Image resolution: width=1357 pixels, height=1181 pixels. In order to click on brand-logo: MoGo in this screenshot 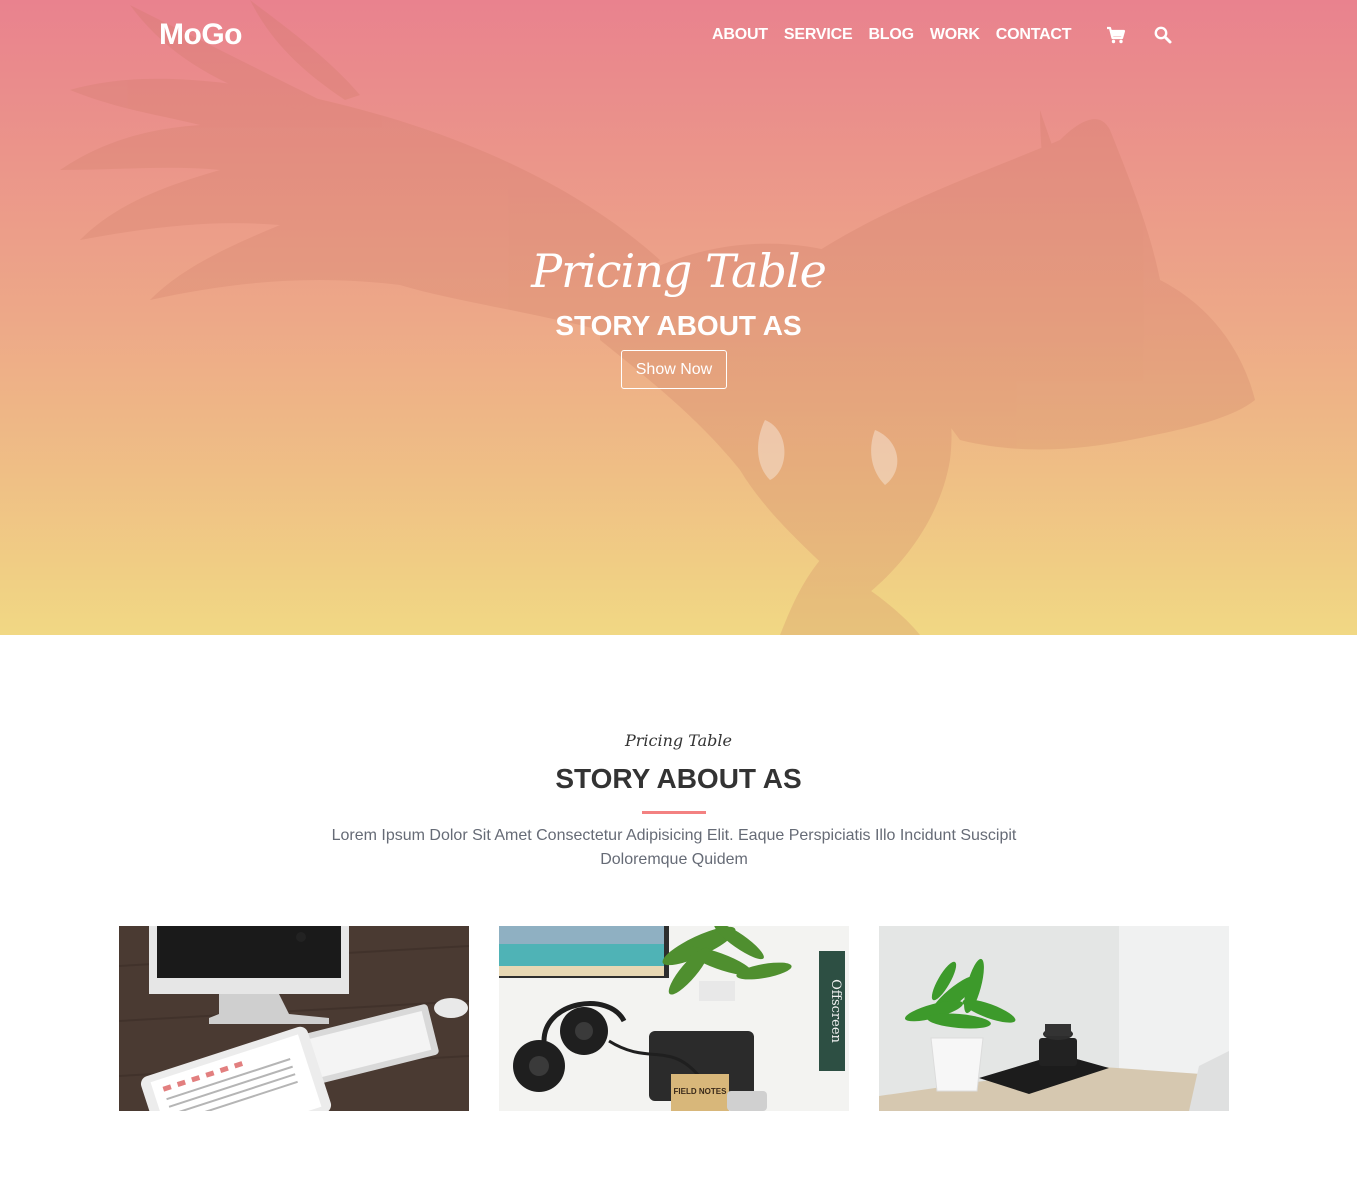, I will do `click(200, 35)`.